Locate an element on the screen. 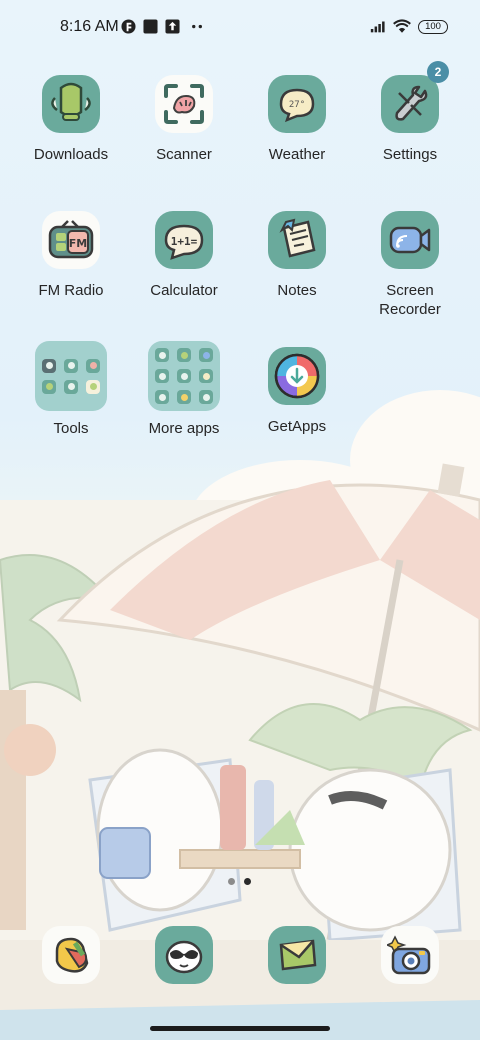 The height and width of the screenshot is (1040, 480). calculator-icon-text: 1+1= is located at coordinates (184, 241).